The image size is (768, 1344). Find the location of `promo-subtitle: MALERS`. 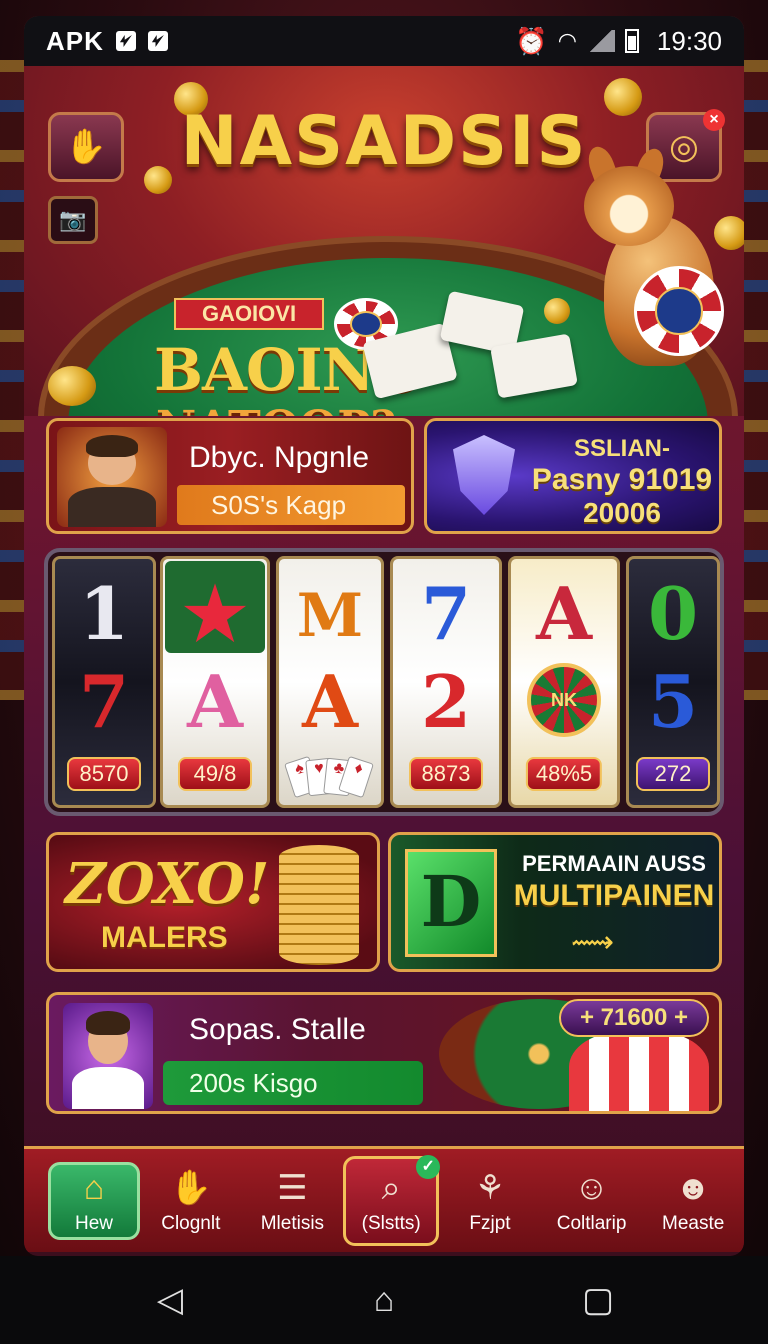

promo-subtitle: MALERS is located at coordinates (164, 937).